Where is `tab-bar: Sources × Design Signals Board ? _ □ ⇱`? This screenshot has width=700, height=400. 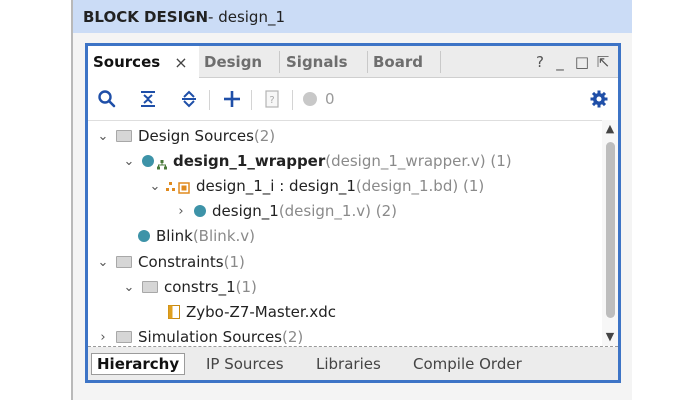
tab-bar: Sources × Design Signals Board ? _ □ ⇱ is located at coordinates (353, 62).